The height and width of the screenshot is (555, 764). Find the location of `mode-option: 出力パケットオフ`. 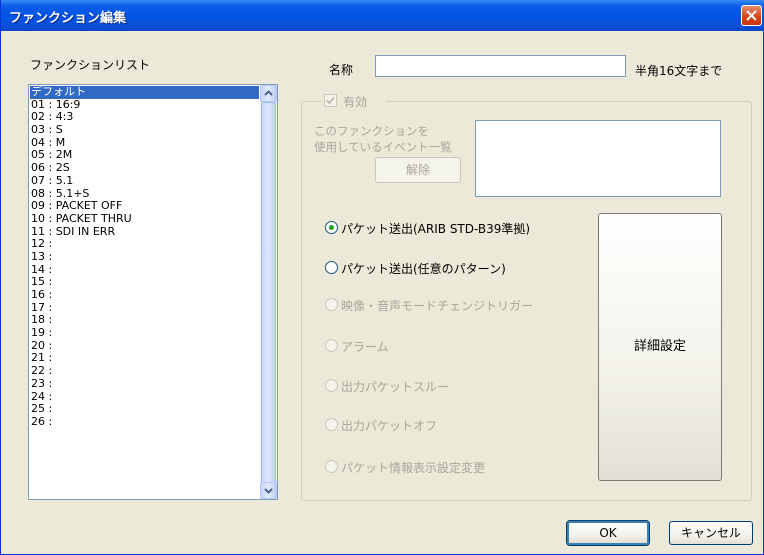

mode-option: 出力パケットオフ is located at coordinates (455, 425).